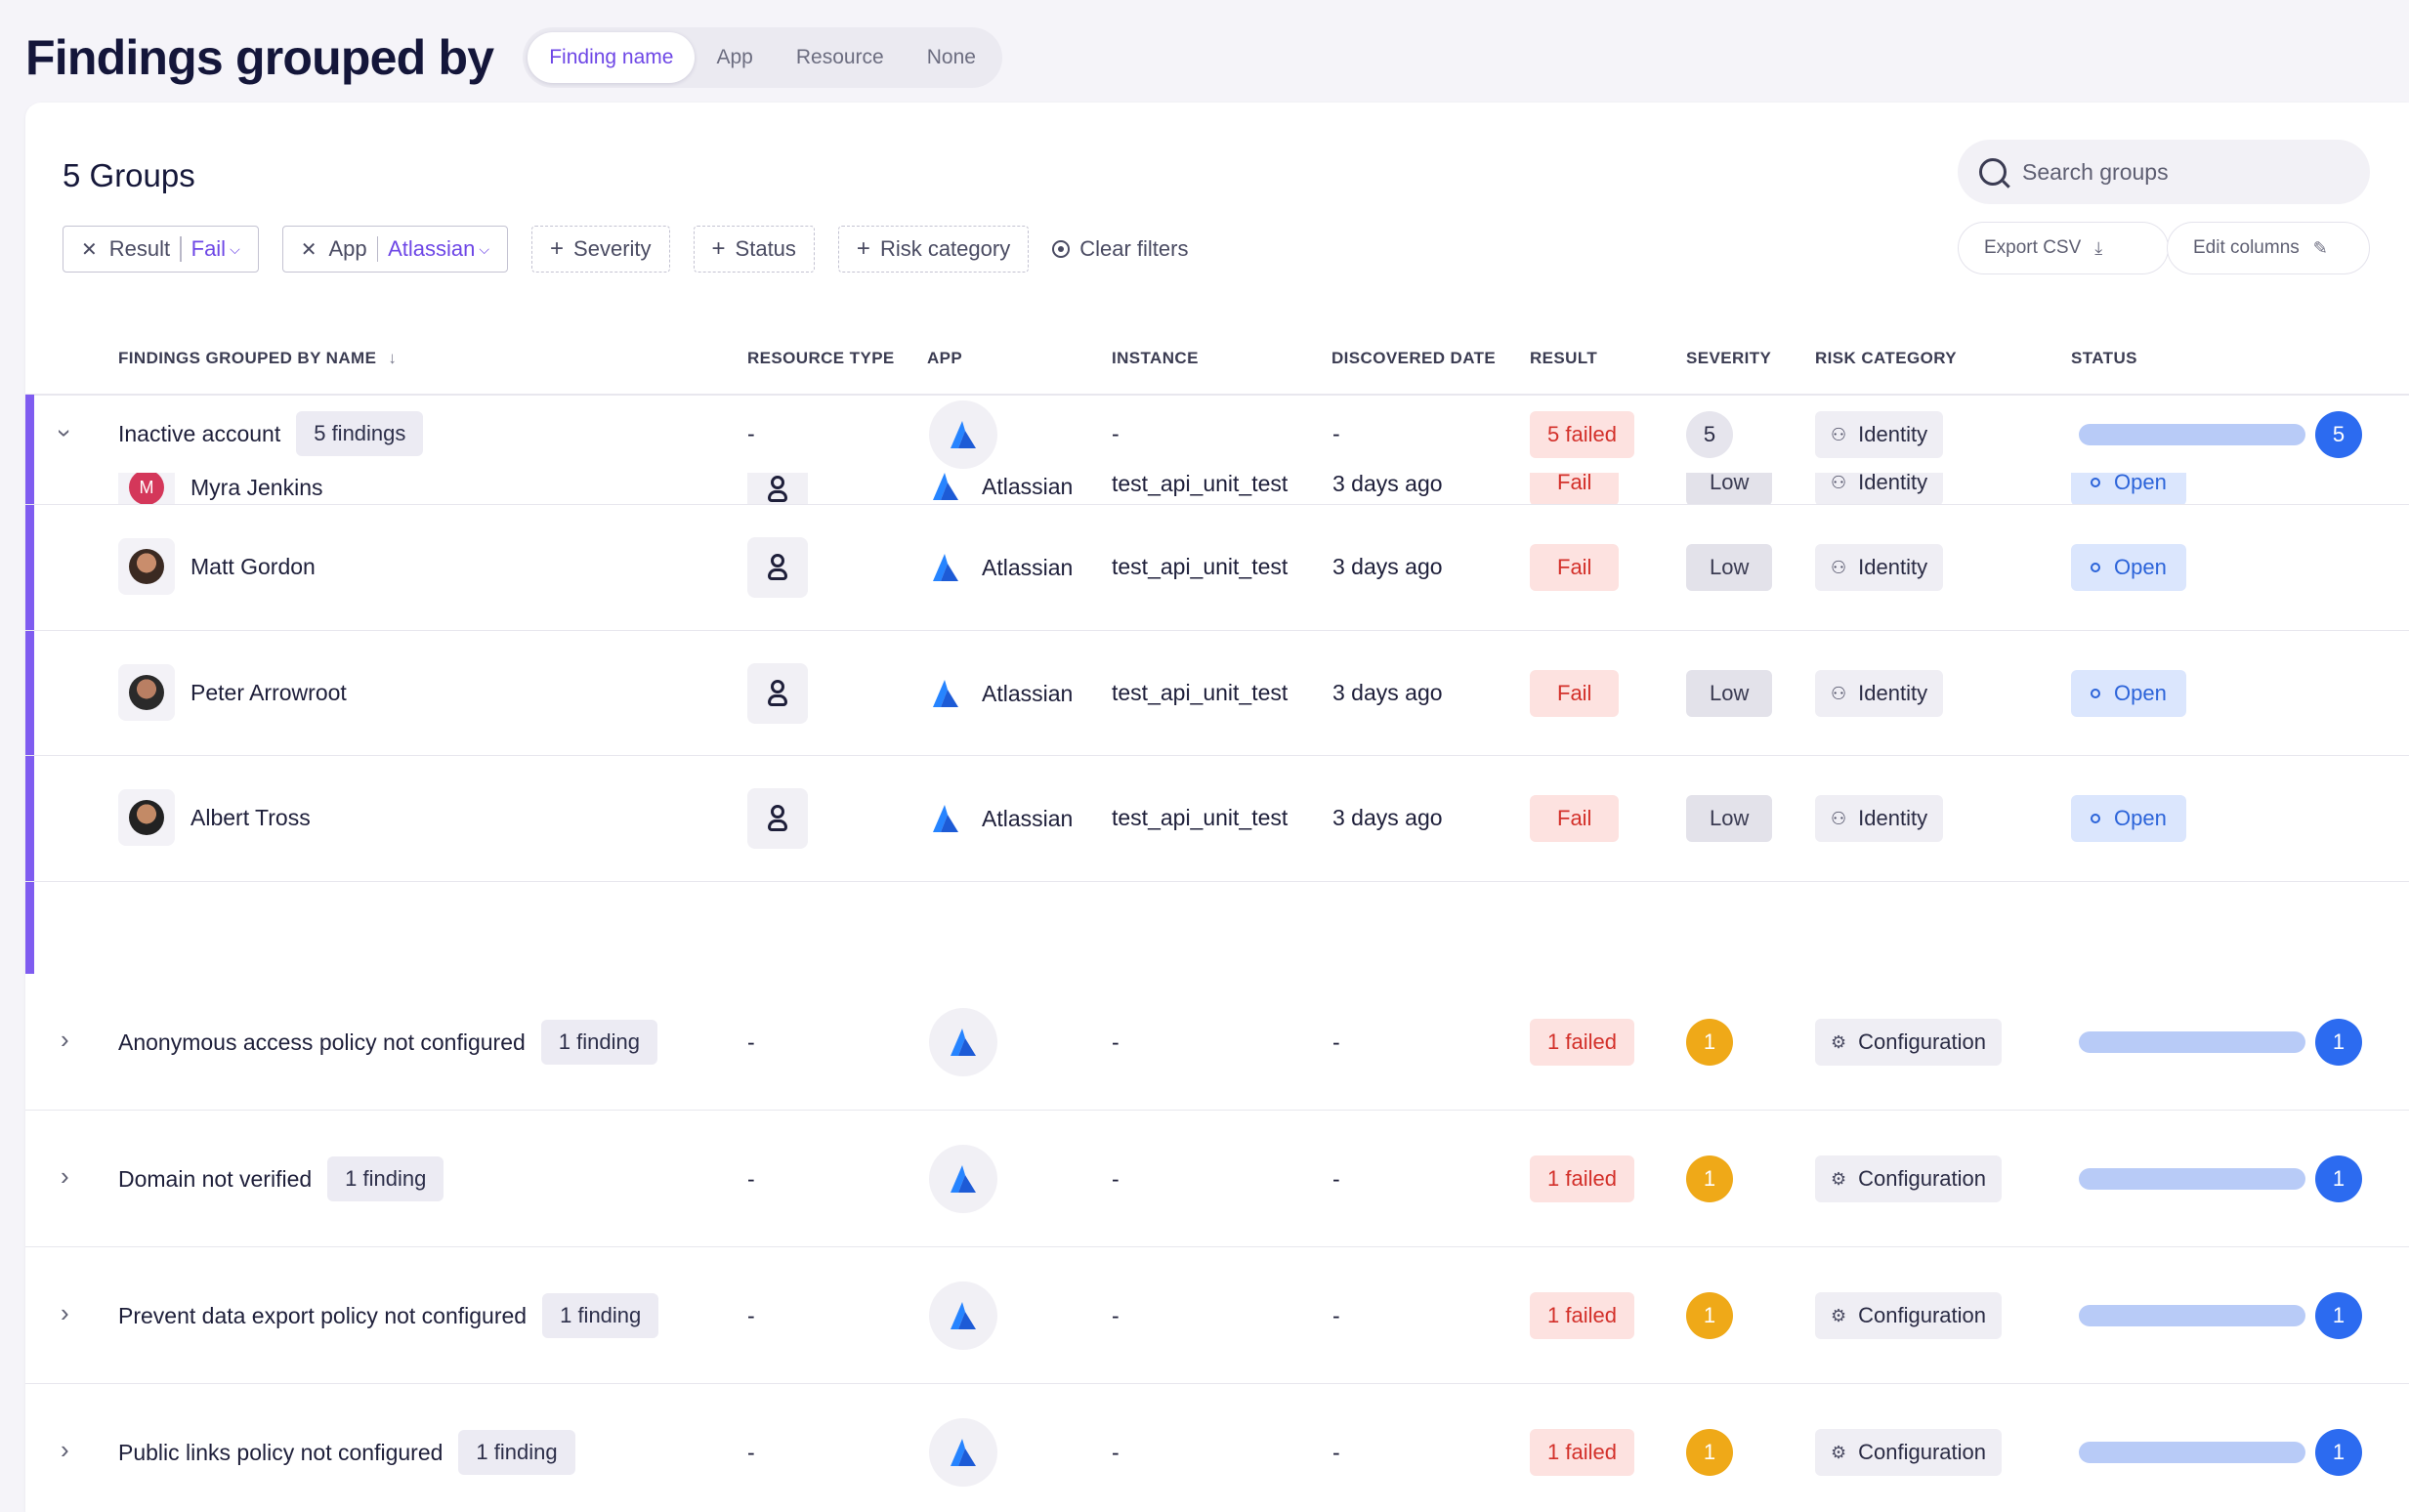 The image size is (2409, 1512). What do you see at coordinates (2104, 358) in the screenshot?
I see `column-header-status: STATUS` at bounding box center [2104, 358].